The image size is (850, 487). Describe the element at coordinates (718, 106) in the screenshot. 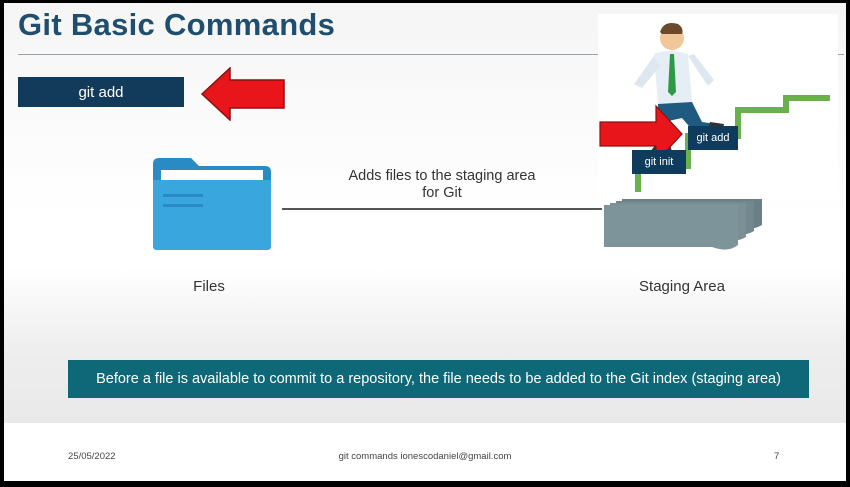

I see `stairs-illustration: git add git init` at that location.